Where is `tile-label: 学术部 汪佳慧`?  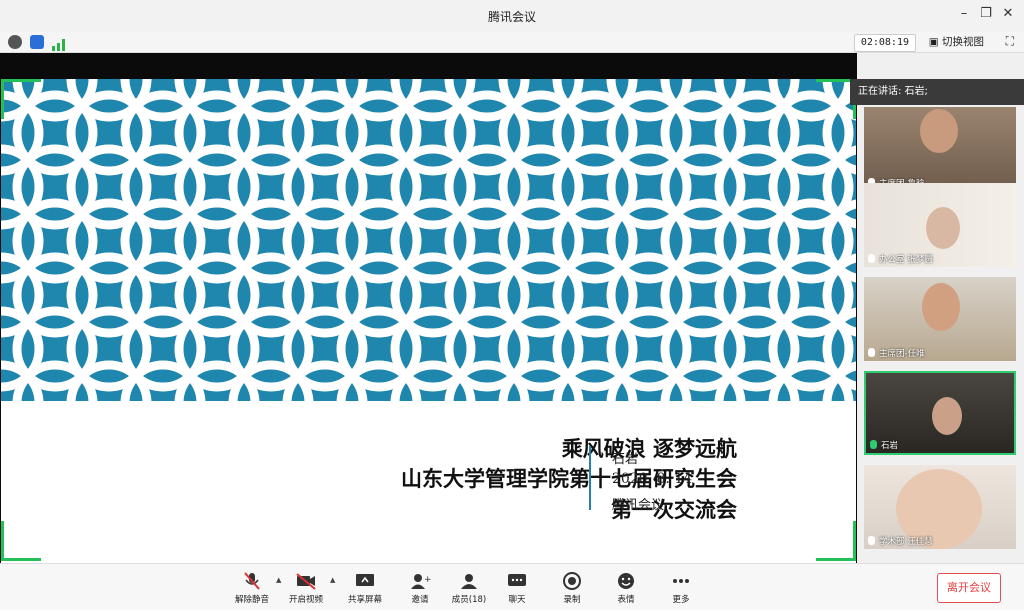 tile-label: 学术部 汪佳慧 is located at coordinates (900, 541).